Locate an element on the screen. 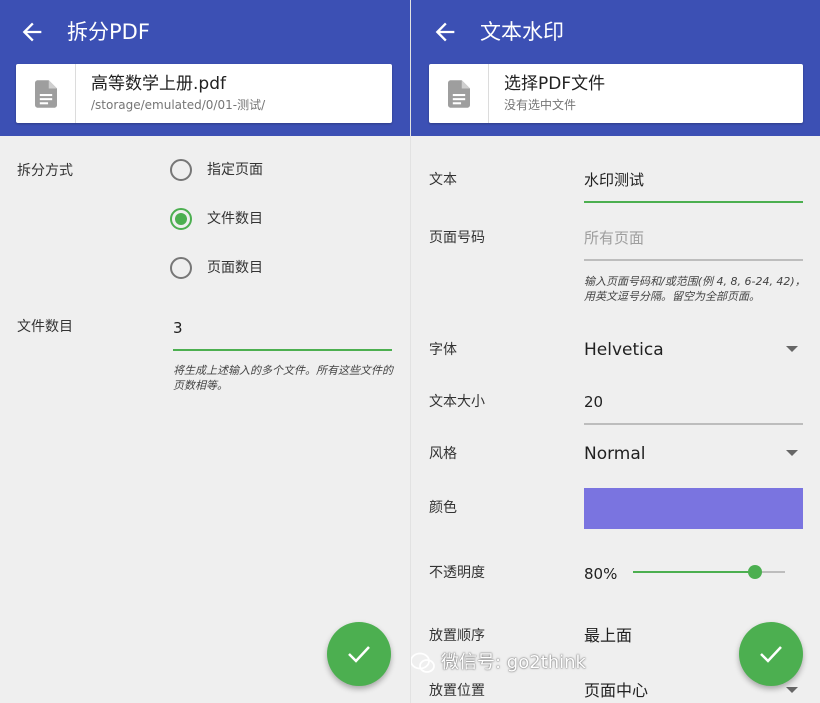 This screenshot has width=820, height=703. app-bar: 文本水印 选择PDF文件 没有选中文件 is located at coordinates (615, 68).